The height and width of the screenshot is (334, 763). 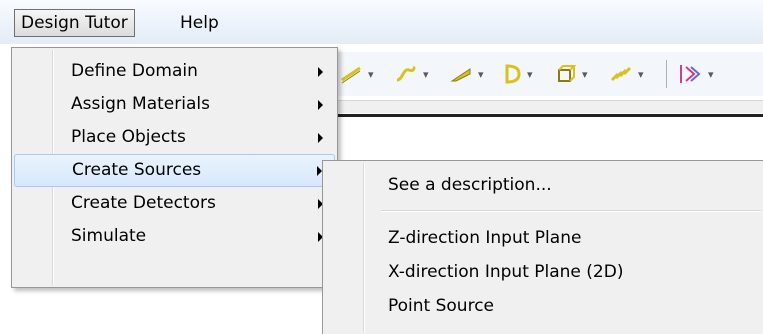 What do you see at coordinates (128, 137) in the screenshot?
I see `menu-item-label: Place Objects` at bounding box center [128, 137].